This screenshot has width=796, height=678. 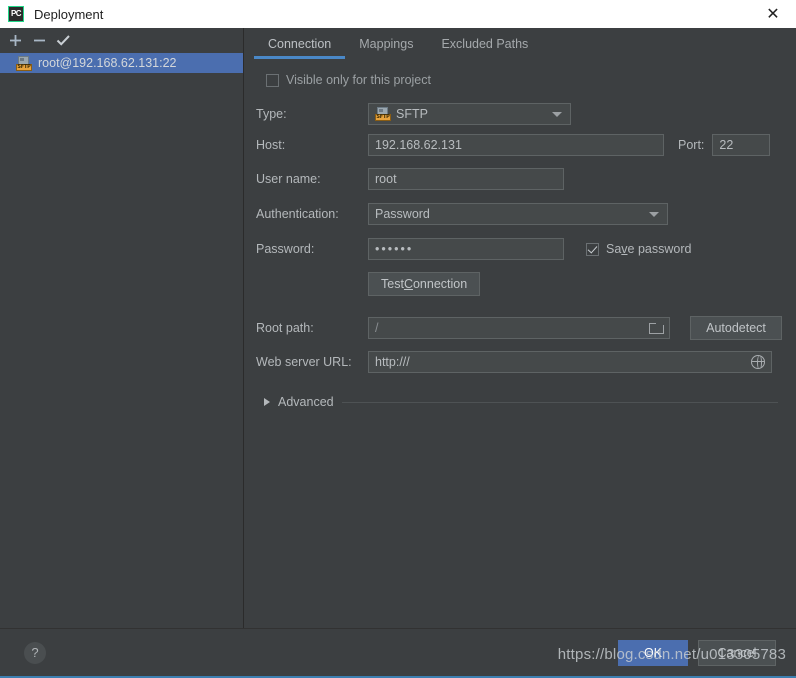 What do you see at coordinates (484, 44) in the screenshot?
I see `tab-excluded-paths: Excluded Paths` at bounding box center [484, 44].